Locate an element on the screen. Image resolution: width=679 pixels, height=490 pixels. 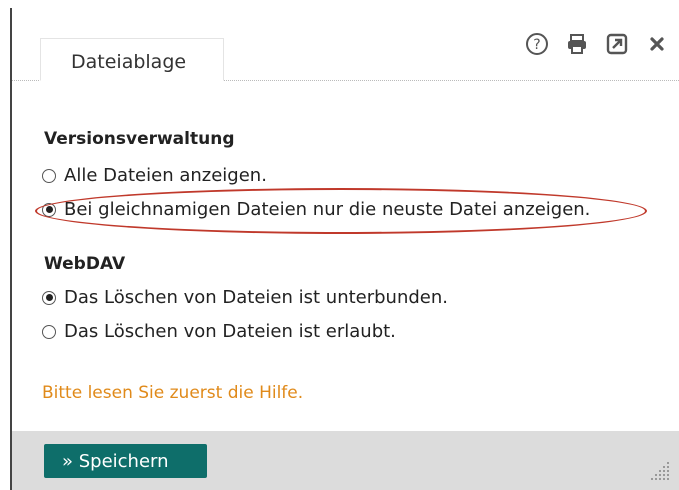
external-link-icon is located at coordinates (617, 44).